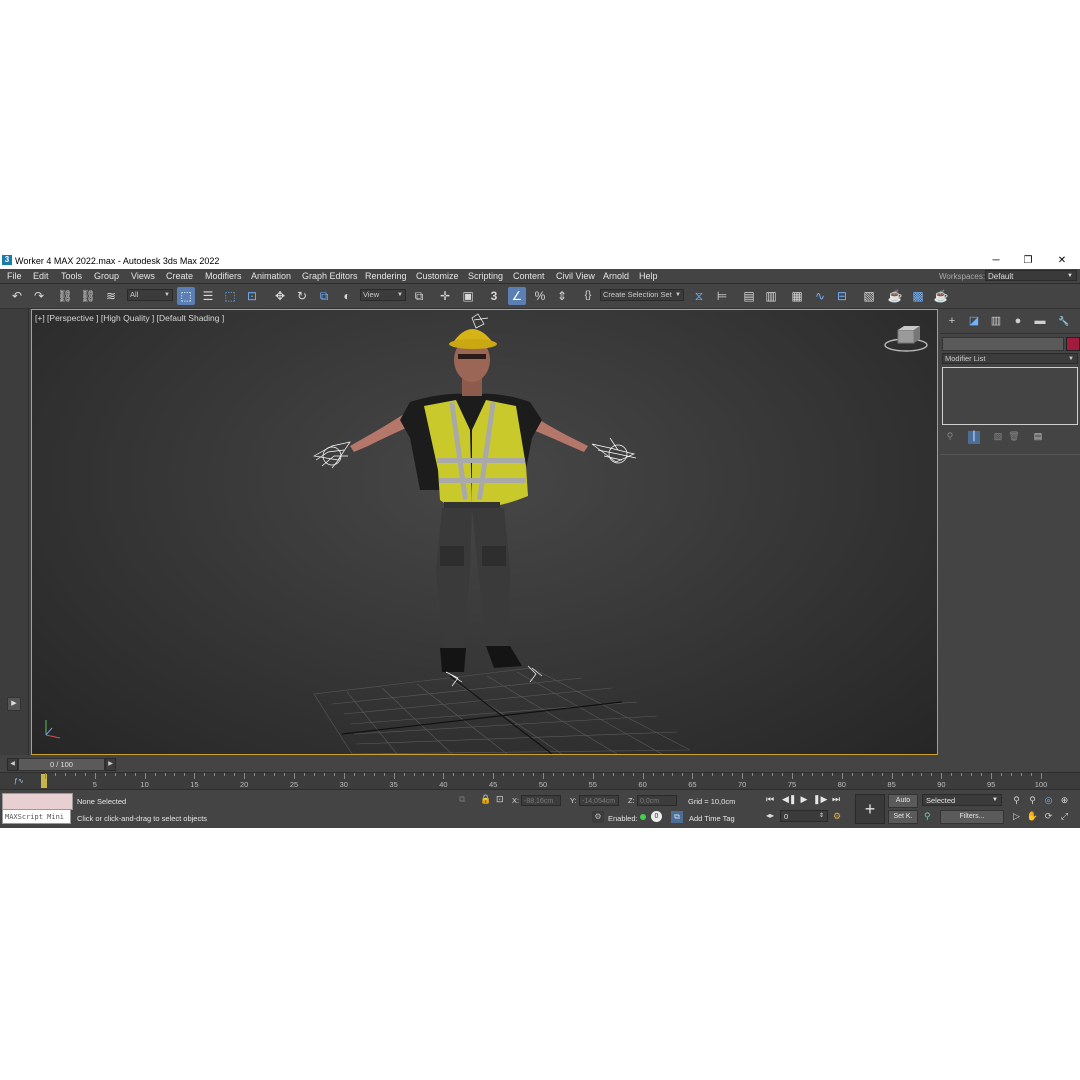  What do you see at coordinates (419, 296) in the screenshot?
I see `pivot-center-icon: ⧉` at bounding box center [419, 296].